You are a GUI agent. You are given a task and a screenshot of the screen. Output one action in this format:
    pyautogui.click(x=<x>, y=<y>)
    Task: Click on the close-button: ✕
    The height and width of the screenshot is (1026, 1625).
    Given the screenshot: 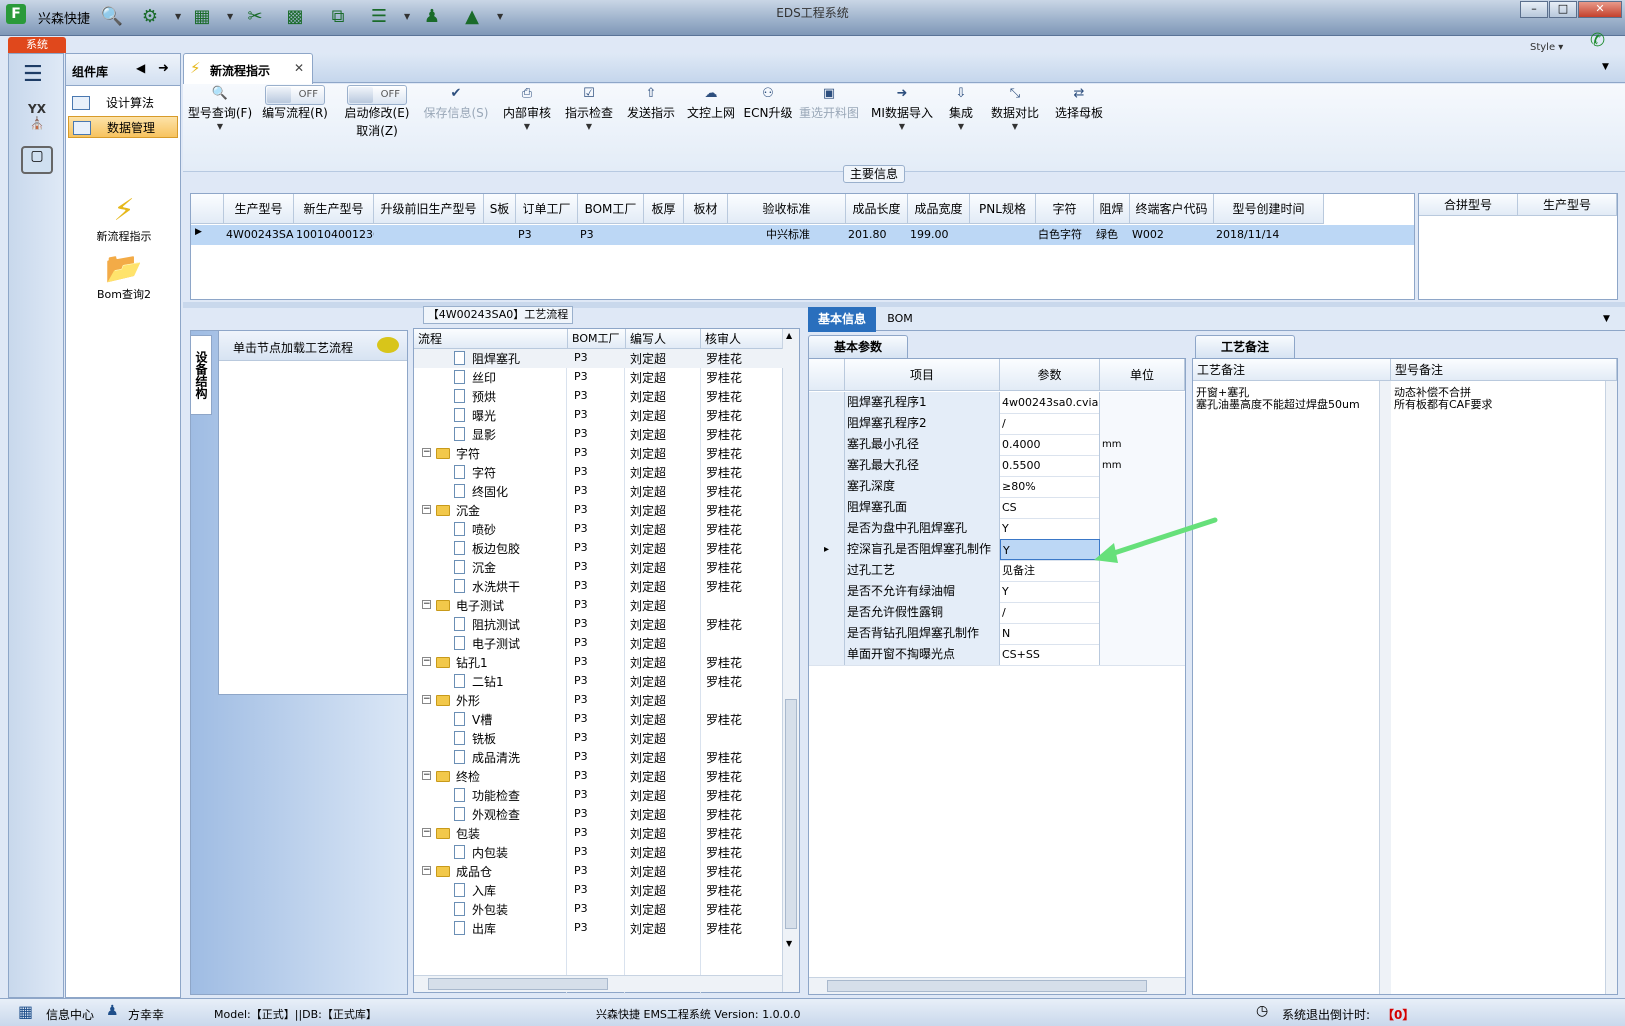 What is the action you would take?
    pyautogui.click(x=1600, y=9)
    